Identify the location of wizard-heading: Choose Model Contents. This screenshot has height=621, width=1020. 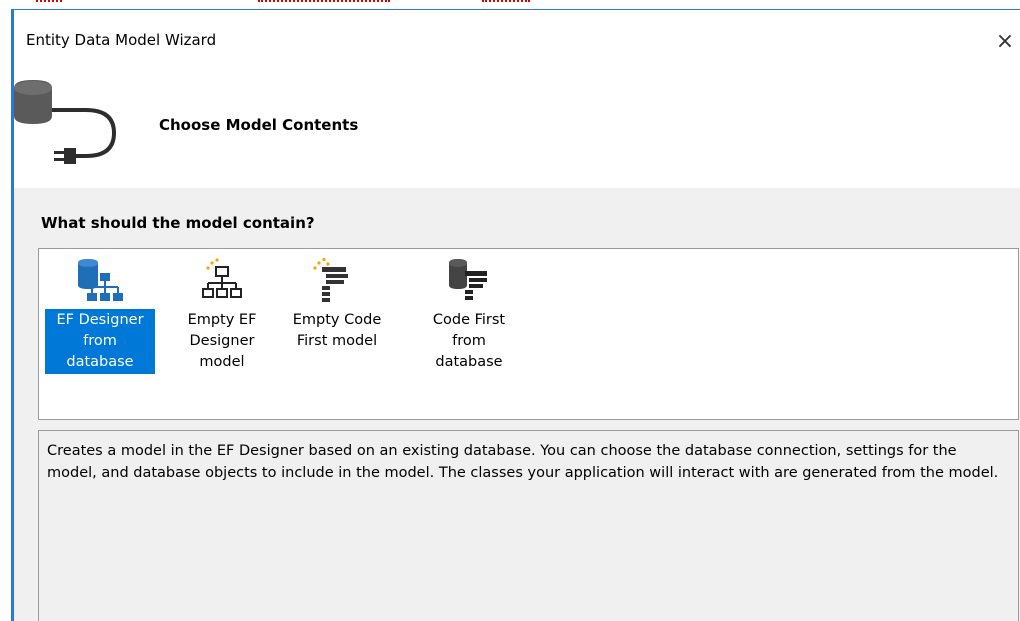
(259, 125).